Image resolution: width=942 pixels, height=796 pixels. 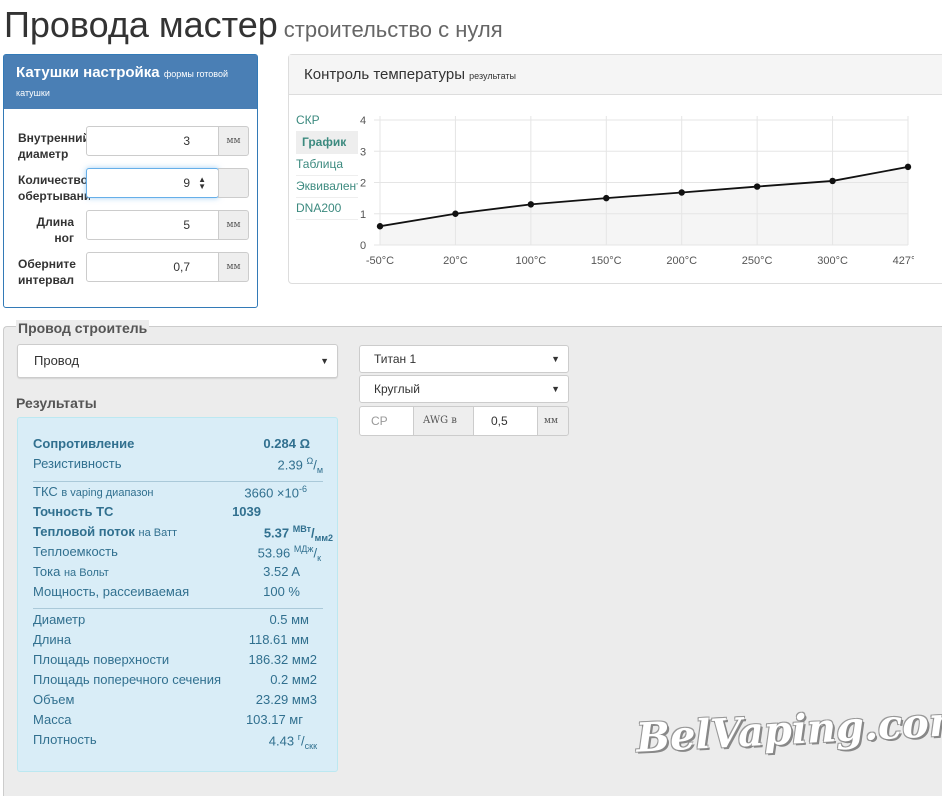 What do you see at coordinates (531, 261) in the screenshot?
I see `chart-xtick-label: 100°C` at bounding box center [531, 261].